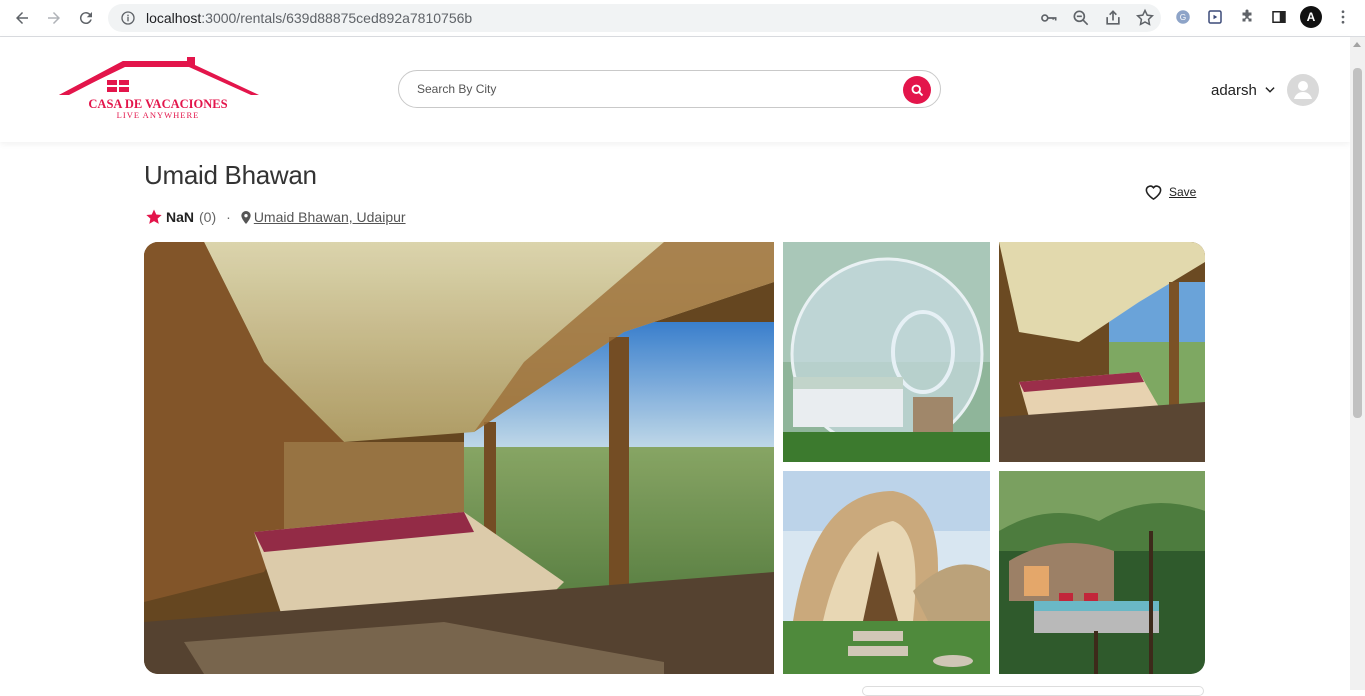 The width and height of the screenshot is (1365, 696). What do you see at coordinates (54, 18) in the screenshot?
I see `forward-icon` at bounding box center [54, 18].